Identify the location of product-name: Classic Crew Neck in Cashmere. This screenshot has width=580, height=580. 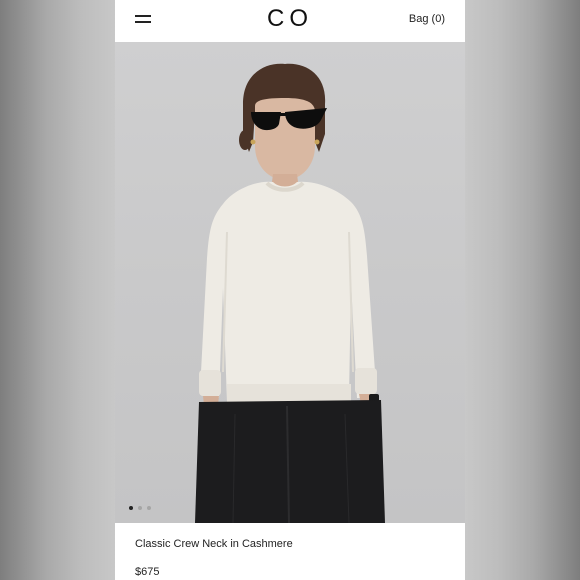
(214, 544).